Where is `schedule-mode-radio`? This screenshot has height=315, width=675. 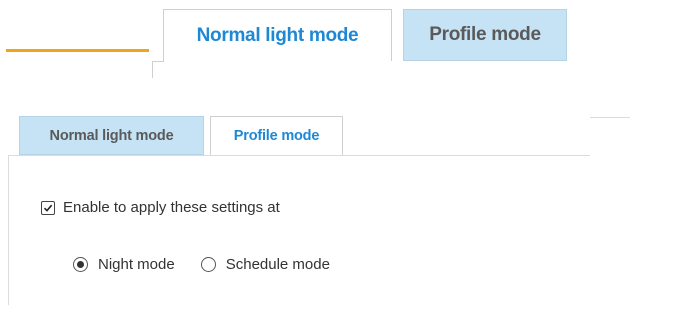
schedule-mode-radio is located at coordinates (208, 264).